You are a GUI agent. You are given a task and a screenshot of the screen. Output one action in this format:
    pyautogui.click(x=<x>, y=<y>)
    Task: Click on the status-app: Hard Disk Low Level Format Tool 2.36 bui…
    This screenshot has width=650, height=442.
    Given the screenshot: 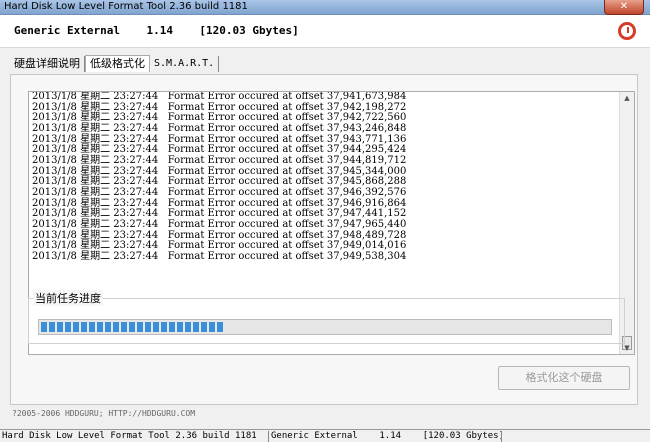 What is the action you would take?
    pyautogui.click(x=129, y=436)
    